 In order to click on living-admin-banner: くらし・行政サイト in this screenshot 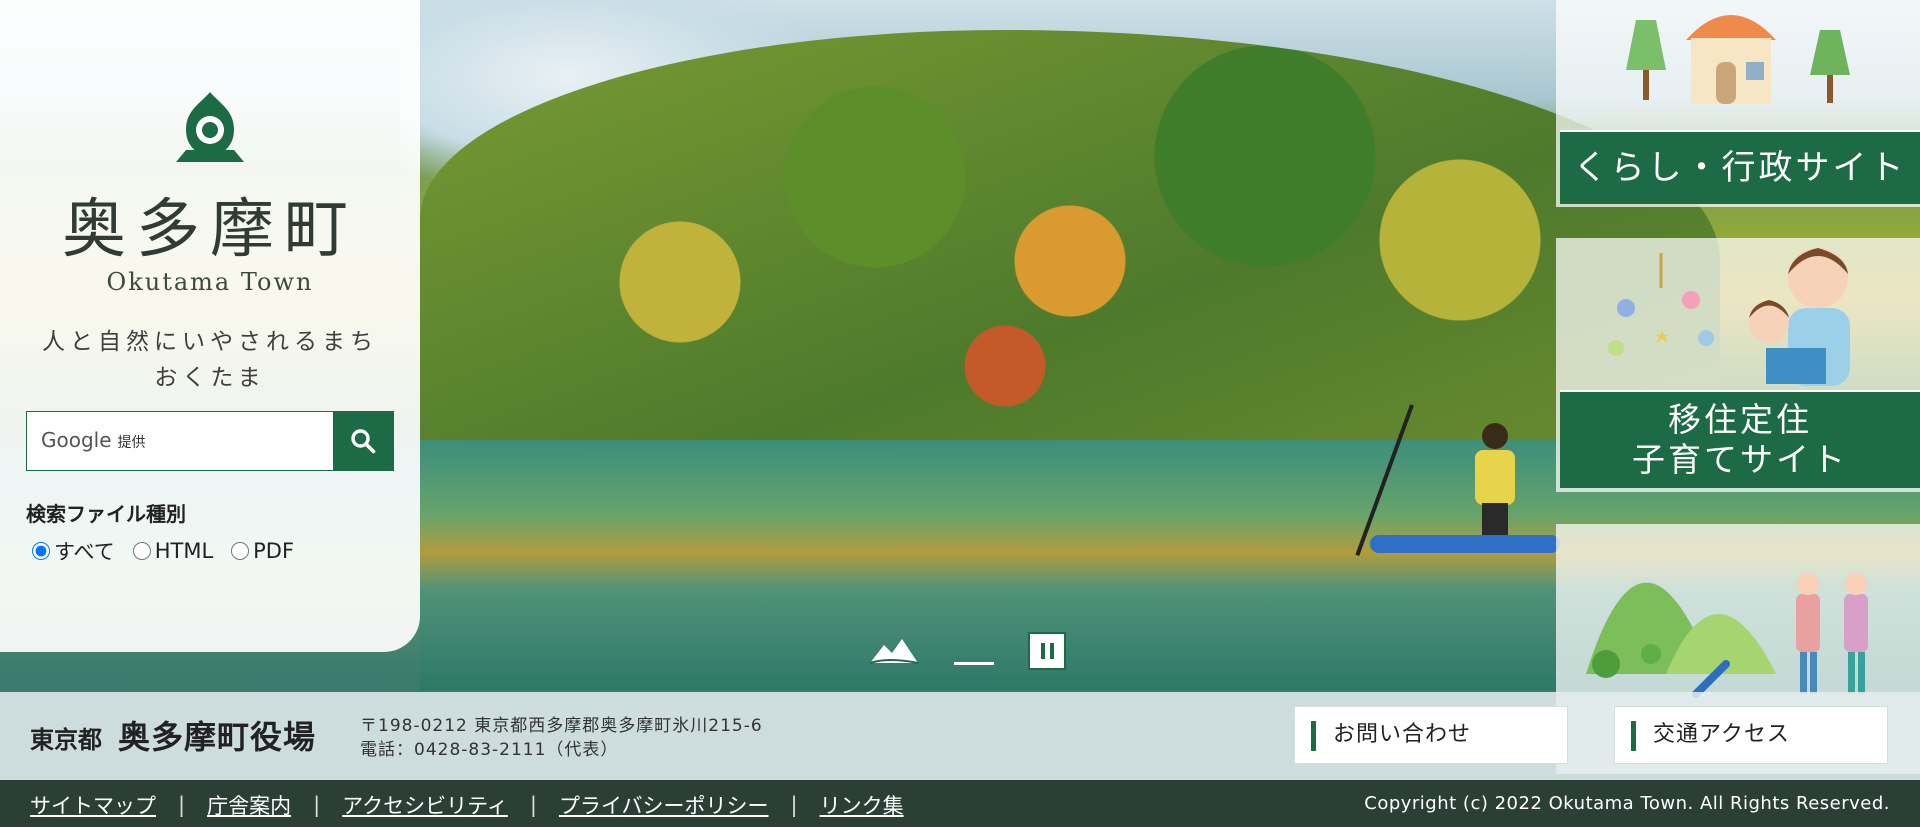, I will do `click(1738, 103)`.